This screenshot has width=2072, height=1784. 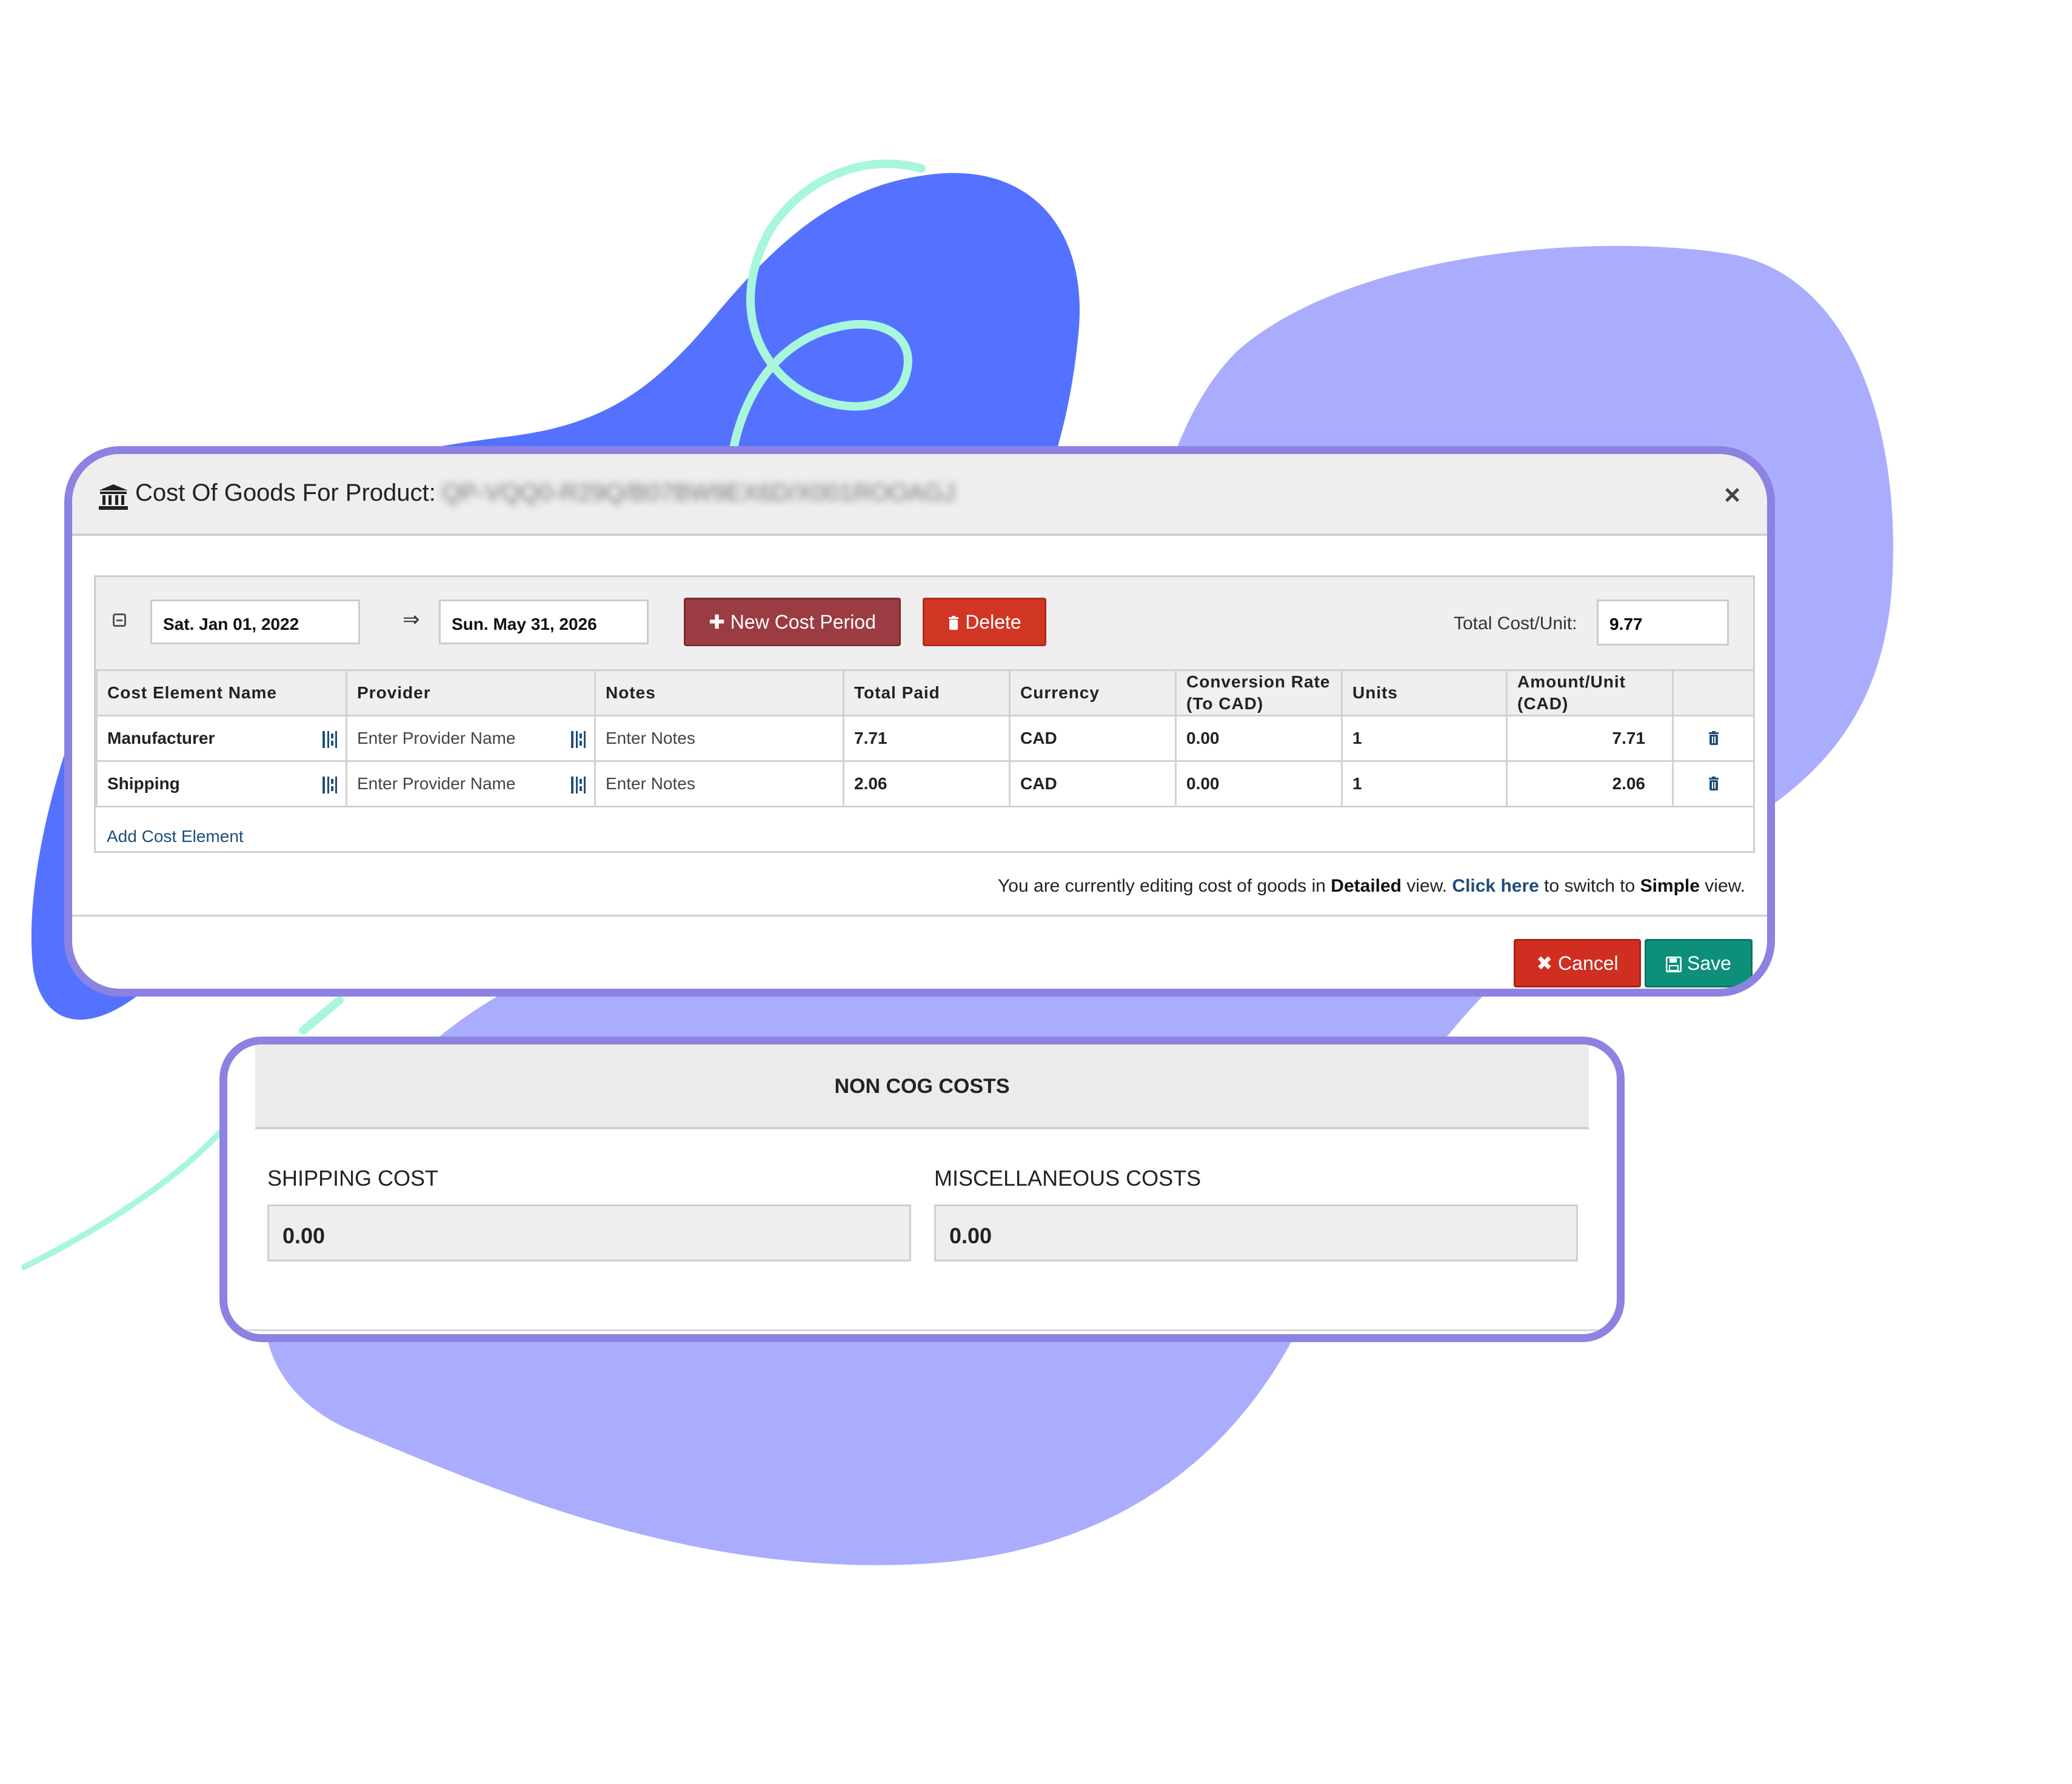 What do you see at coordinates (544, 622) in the screenshot?
I see `end-date-input: Sun. May 31, 2026` at bounding box center [544, 622].